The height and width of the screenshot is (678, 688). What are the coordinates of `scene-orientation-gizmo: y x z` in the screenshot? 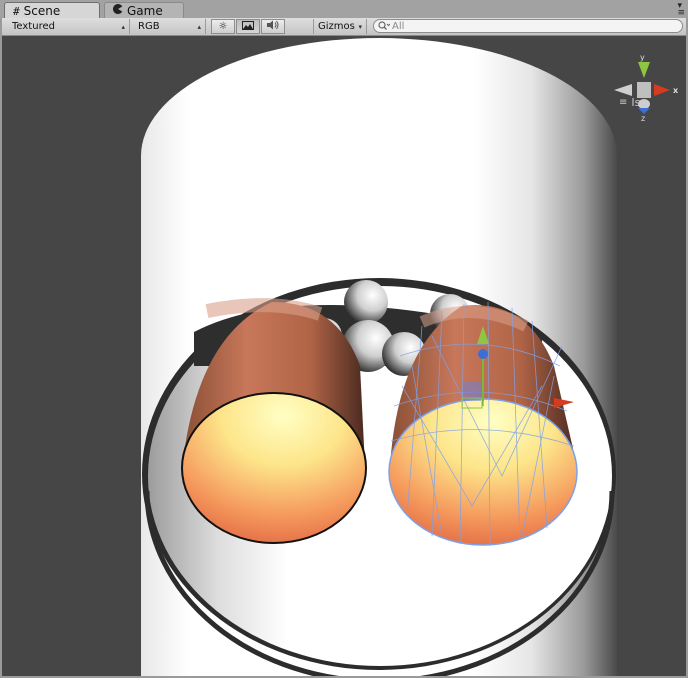 It's located at (648, 86).